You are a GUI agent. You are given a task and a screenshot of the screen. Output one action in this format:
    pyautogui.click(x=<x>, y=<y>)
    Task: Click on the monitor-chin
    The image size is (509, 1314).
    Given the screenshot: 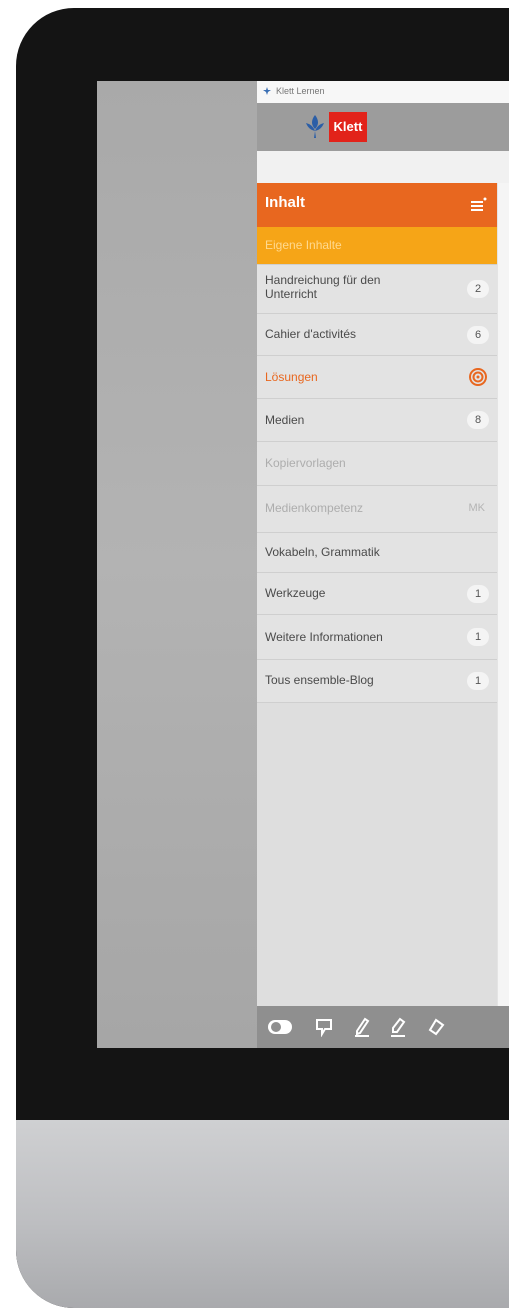 What is the action you would take?
    pyautogui.click(x=262, y=1214)
    